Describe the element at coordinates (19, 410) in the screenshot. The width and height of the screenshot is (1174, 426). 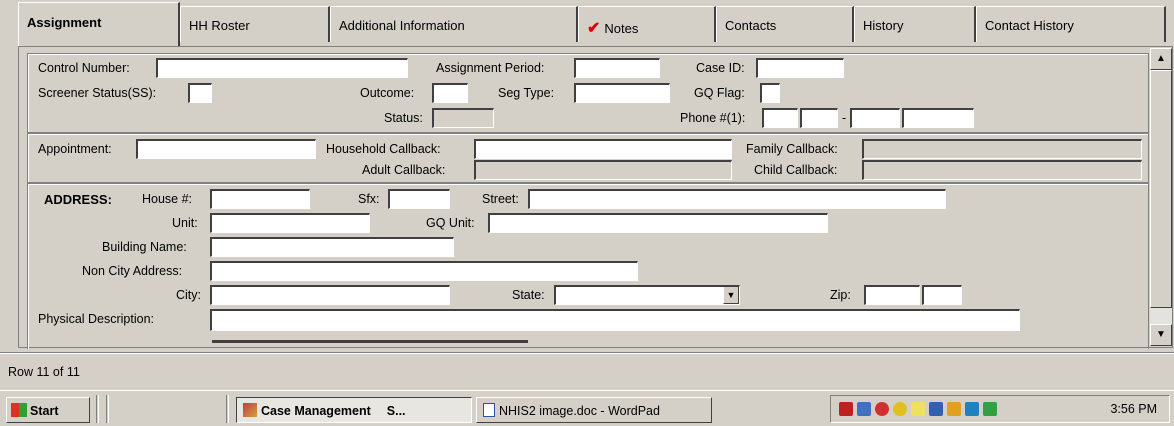
I see `windows-logo-icon` at that location.